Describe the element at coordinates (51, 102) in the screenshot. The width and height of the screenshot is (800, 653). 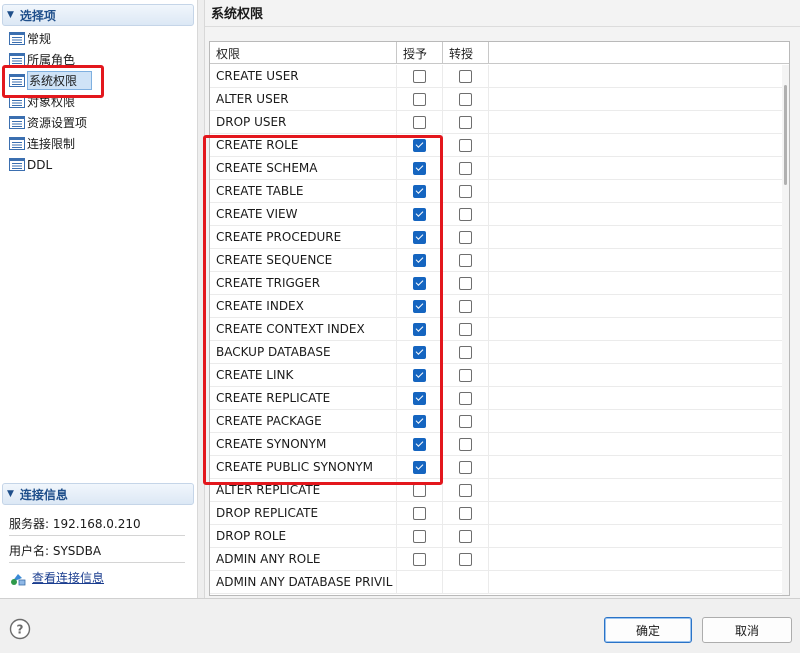
I see `nav-item-label: 对象权限` at that location.